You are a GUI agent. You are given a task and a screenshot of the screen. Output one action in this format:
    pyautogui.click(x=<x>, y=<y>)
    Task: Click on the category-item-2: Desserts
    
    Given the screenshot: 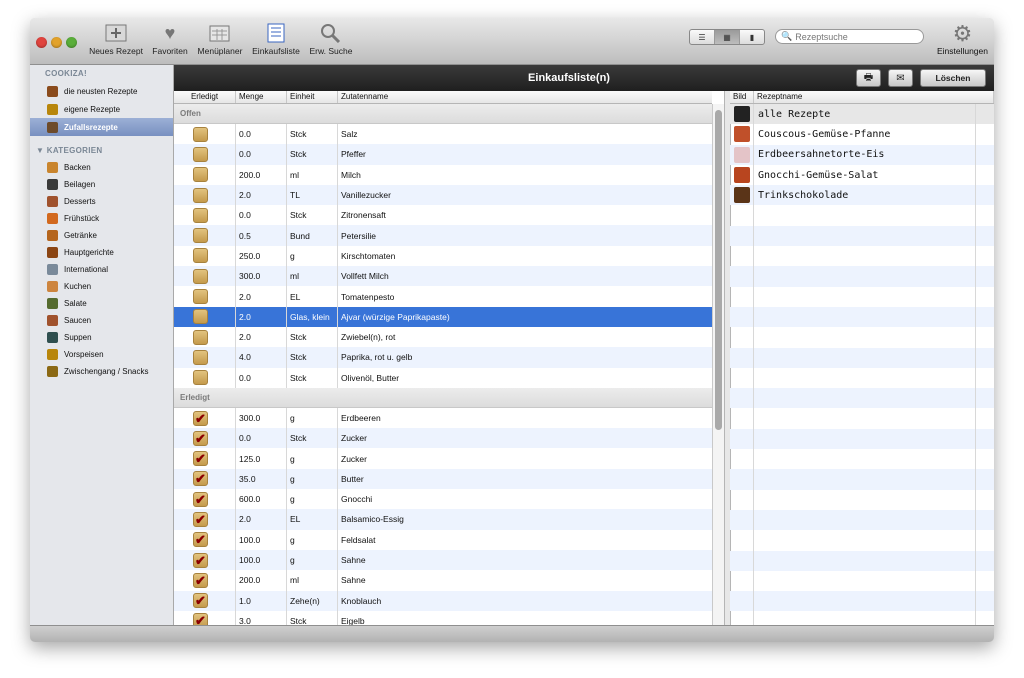 What is the action you would take?
    pyautogui.click(x=101, y=201)
    